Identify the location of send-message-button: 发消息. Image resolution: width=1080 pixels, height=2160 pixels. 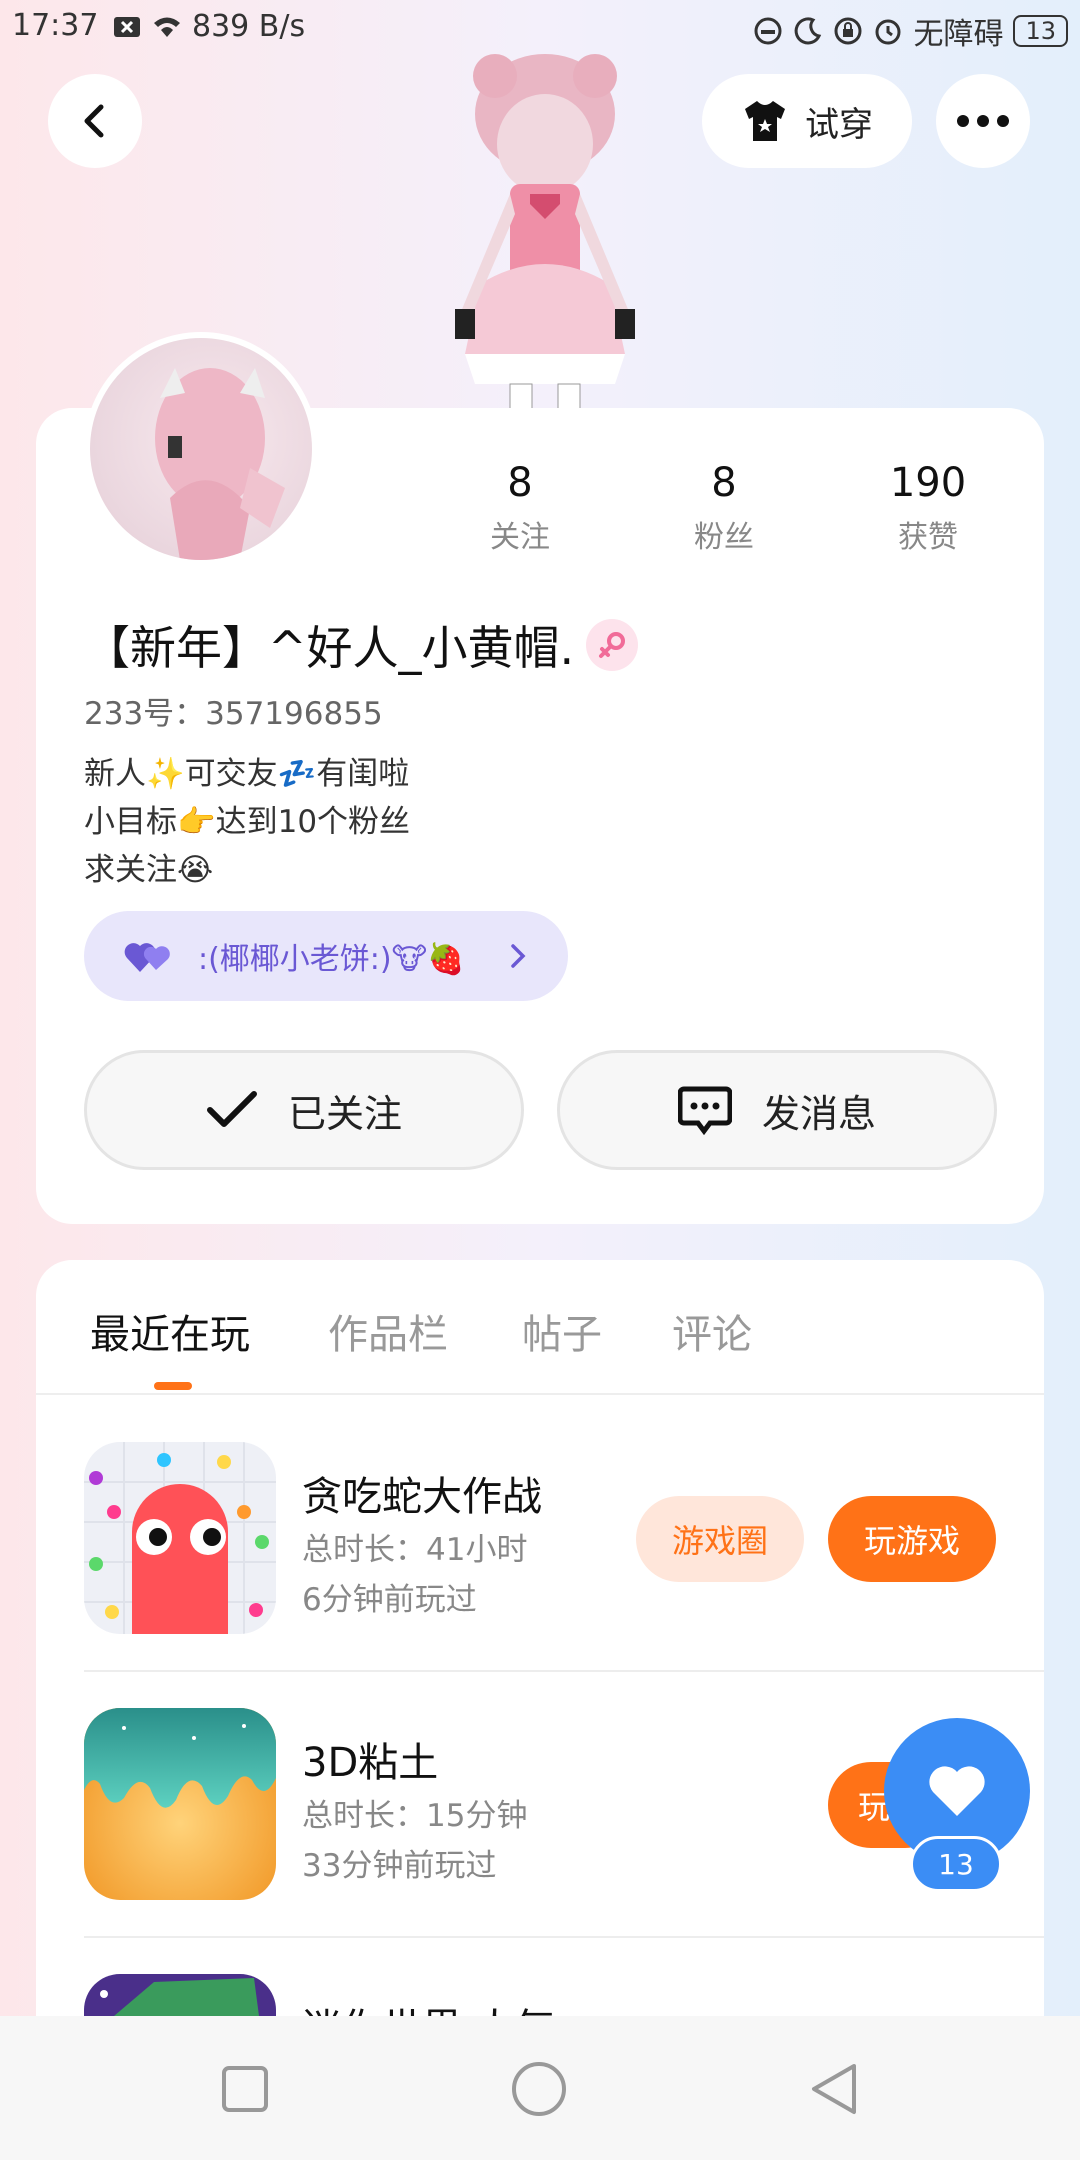
(777, 1110).